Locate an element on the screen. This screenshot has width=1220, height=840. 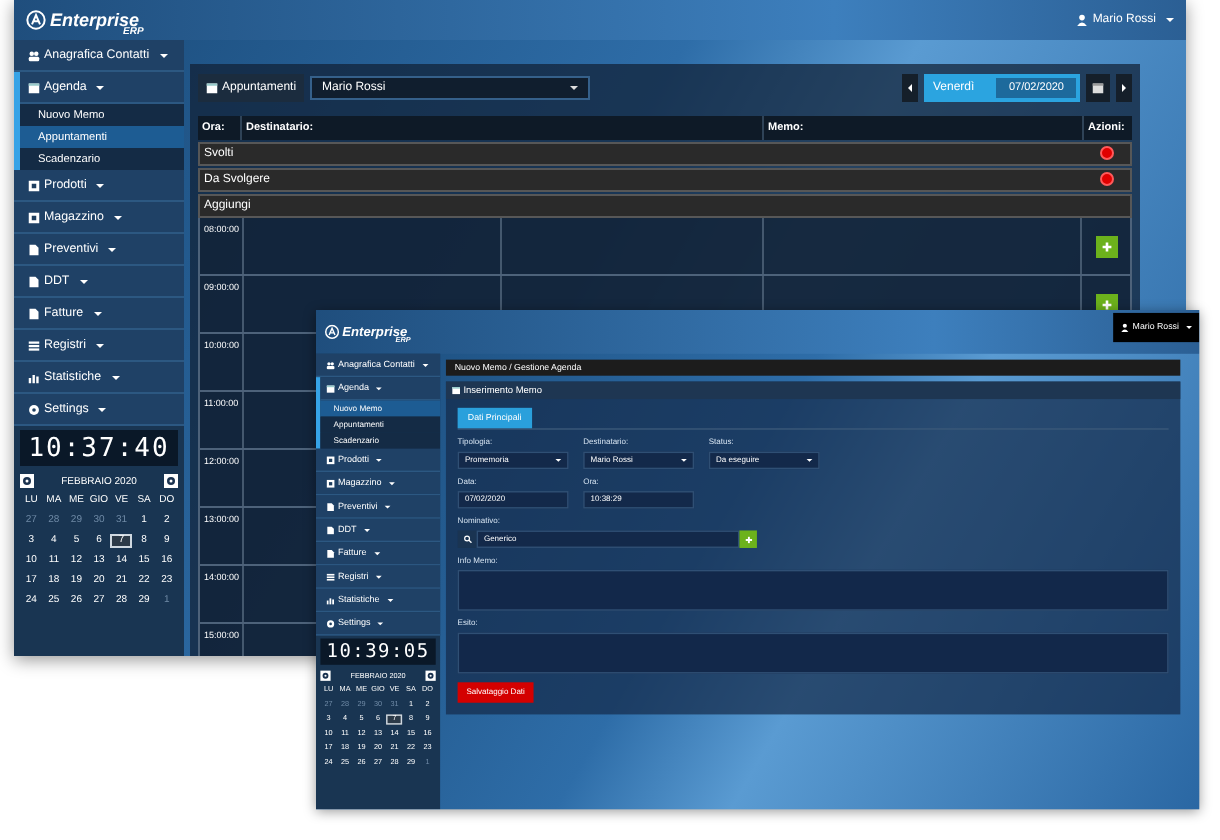
digital-clock: 10:39:05 is located at coordinates (378, 651).